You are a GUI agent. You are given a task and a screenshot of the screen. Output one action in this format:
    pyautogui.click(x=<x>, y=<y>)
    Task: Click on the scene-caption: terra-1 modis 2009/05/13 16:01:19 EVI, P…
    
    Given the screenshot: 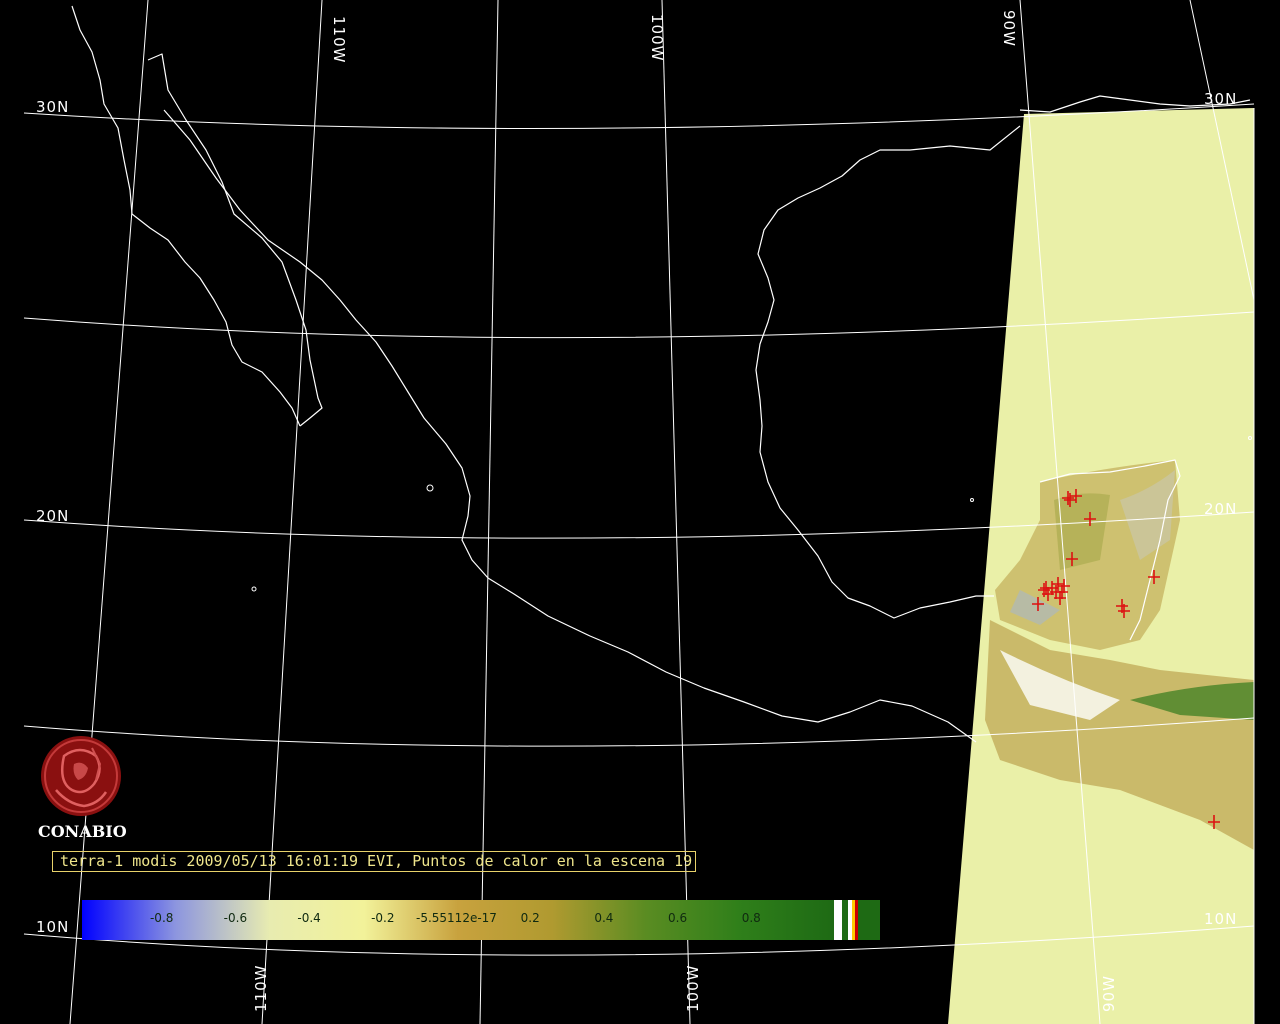 What is the action you would take?
    pyautogui.click(x=376, y=861)
    